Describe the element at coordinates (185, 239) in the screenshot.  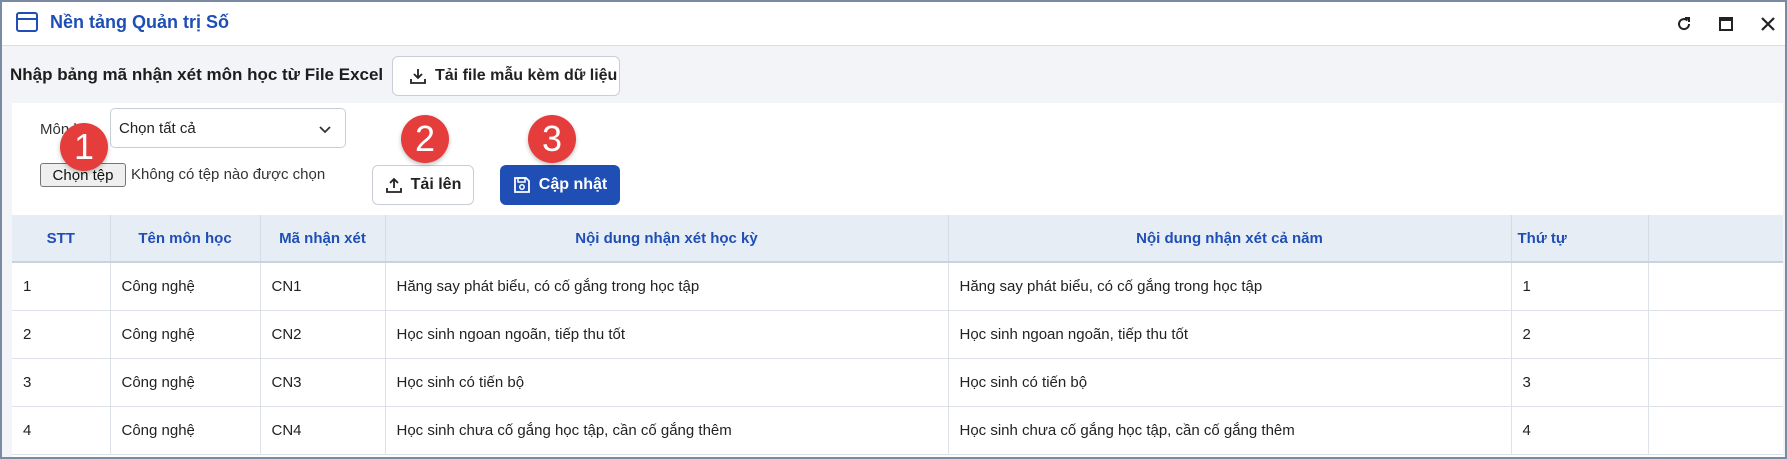
I see `column-header-subject-name: Tên môn học` at that location.